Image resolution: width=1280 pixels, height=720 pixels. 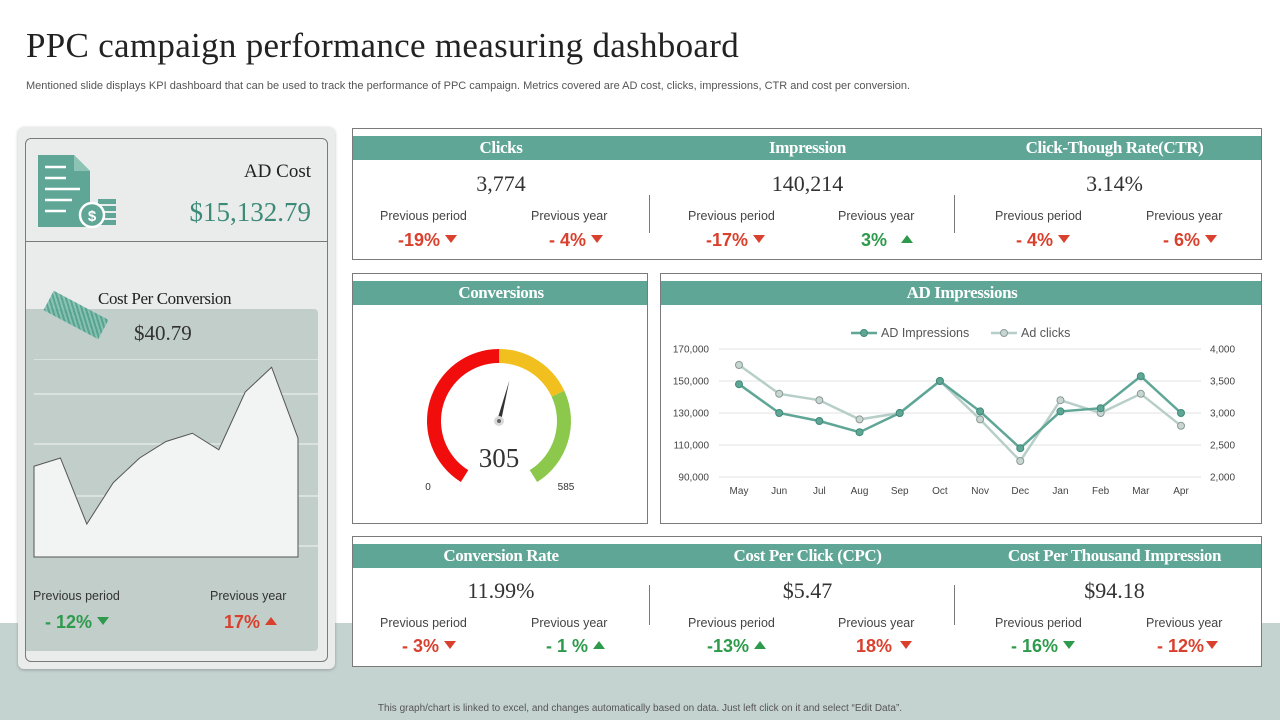 What do you see at coordinates (576, 646) in the screenshot?
I see `conversion-rate-prev-year-value: - 1 %` at bounding box center [576, 646].